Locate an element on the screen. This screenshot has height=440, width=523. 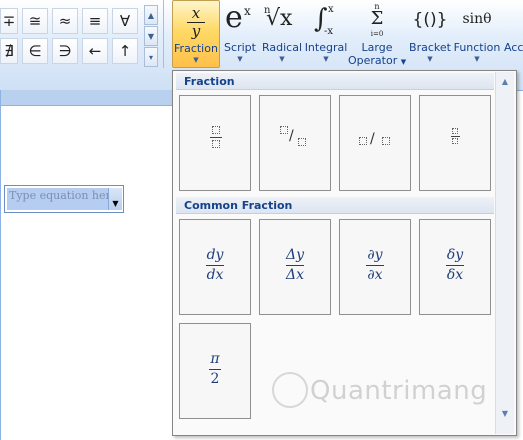
scroll-down-arrow-icon: ▼ is located at coordinates (505, 413).